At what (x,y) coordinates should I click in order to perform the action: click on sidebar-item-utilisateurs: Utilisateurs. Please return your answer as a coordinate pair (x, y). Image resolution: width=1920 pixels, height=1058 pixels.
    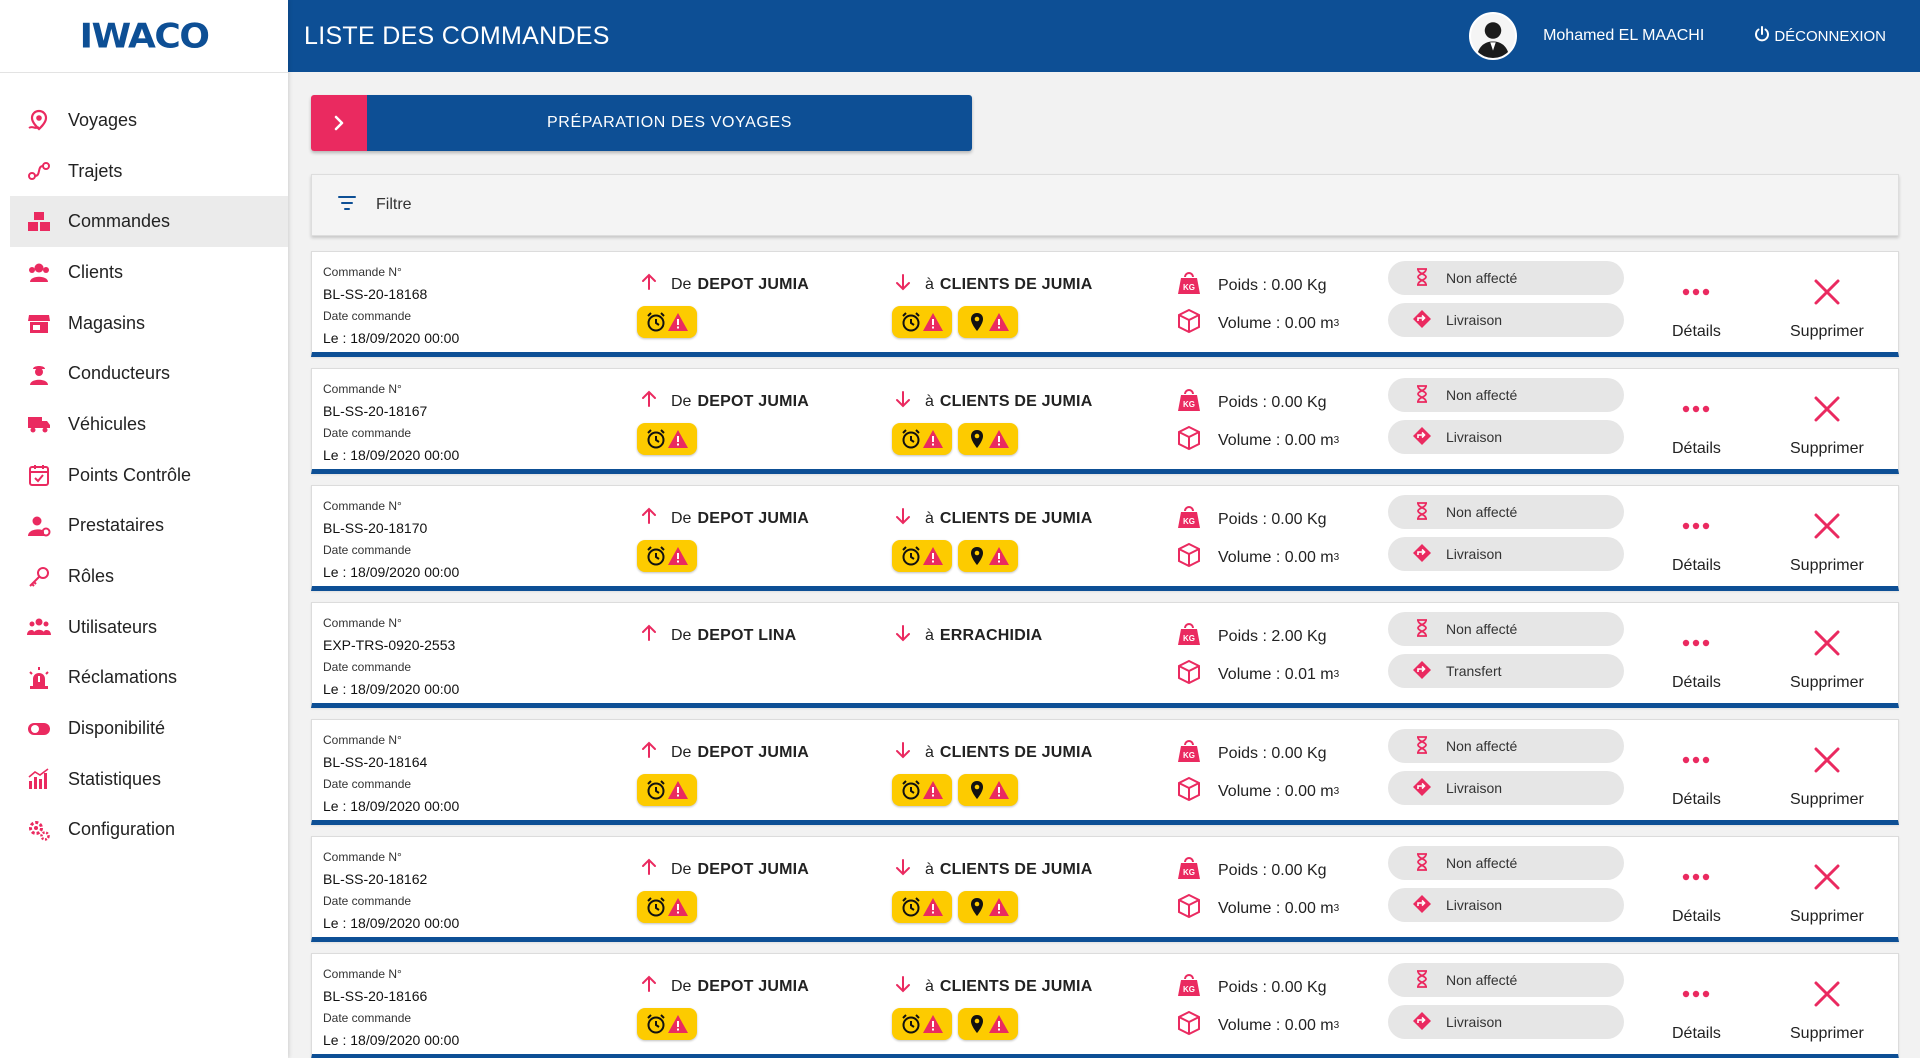
    Looking at the image, I should click on (149, 627).